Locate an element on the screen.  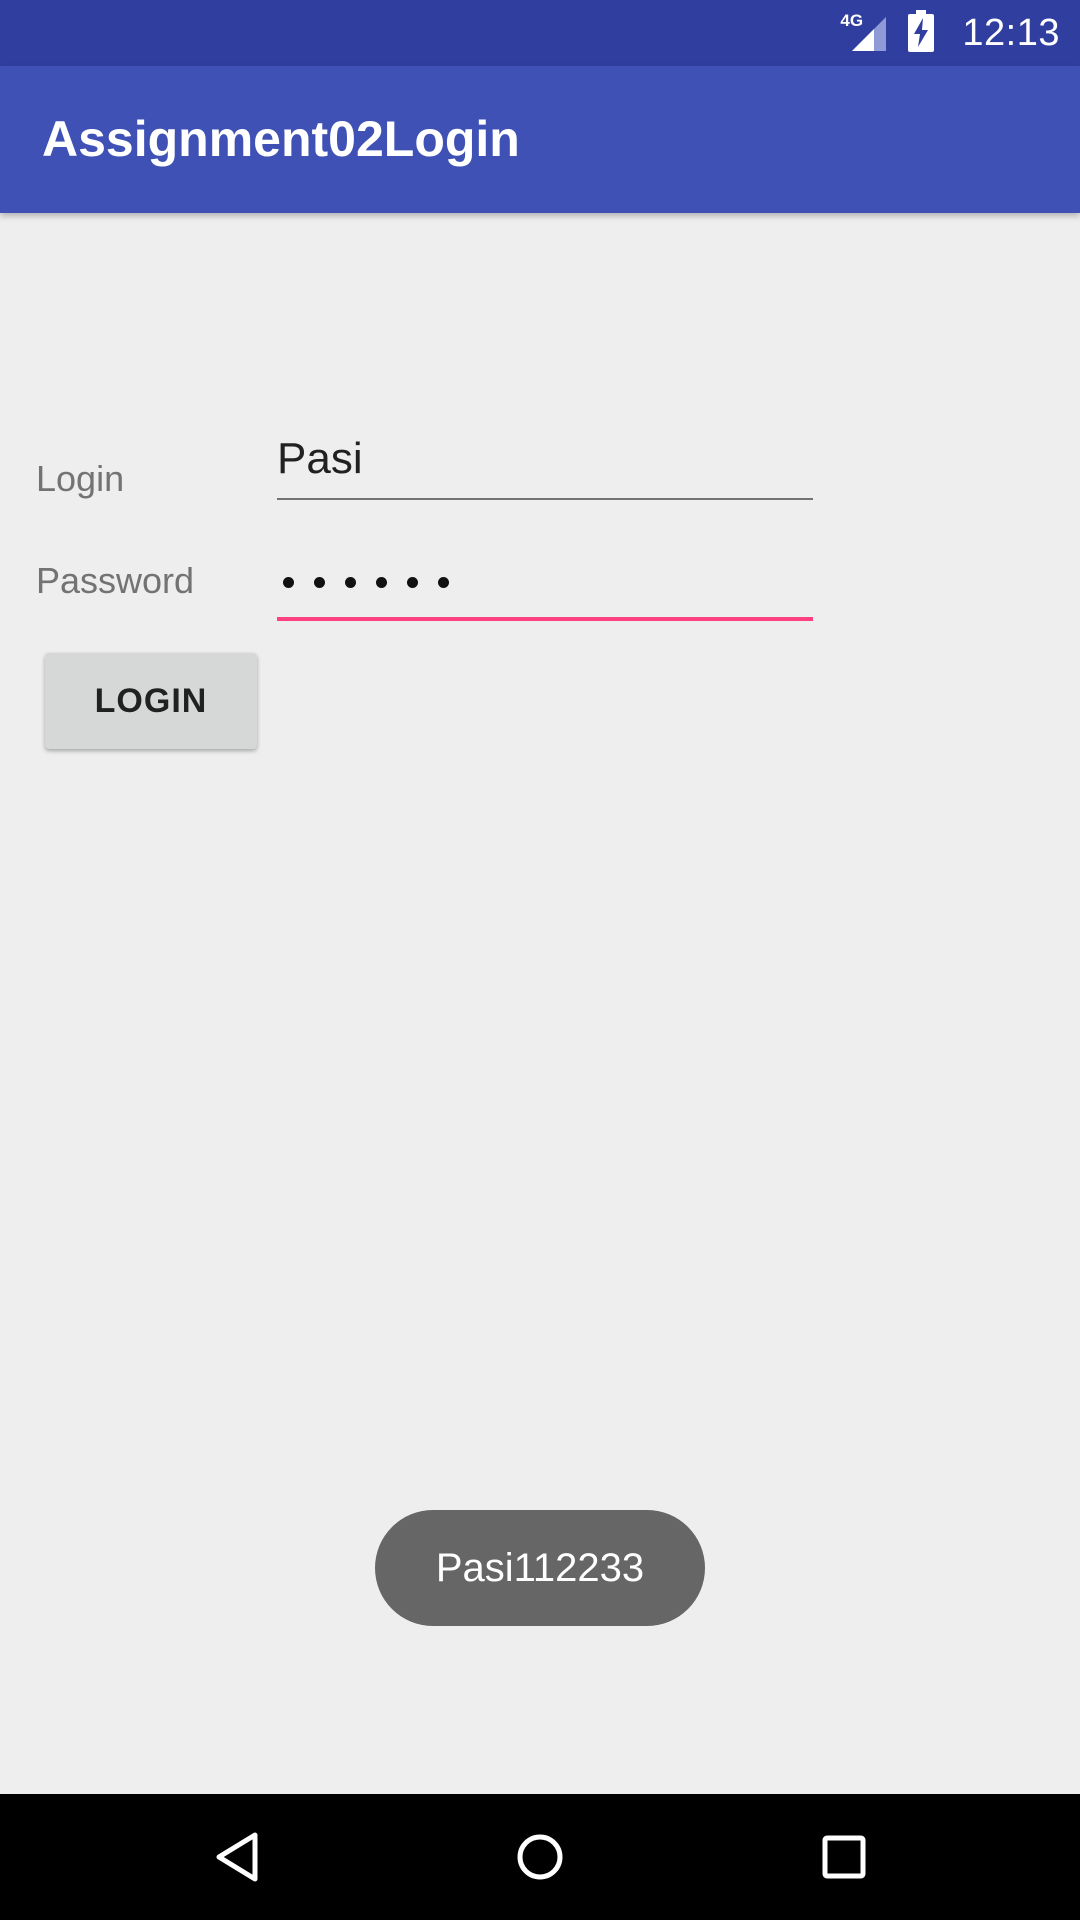
recents-icon is located at coordinates (844, 1857).